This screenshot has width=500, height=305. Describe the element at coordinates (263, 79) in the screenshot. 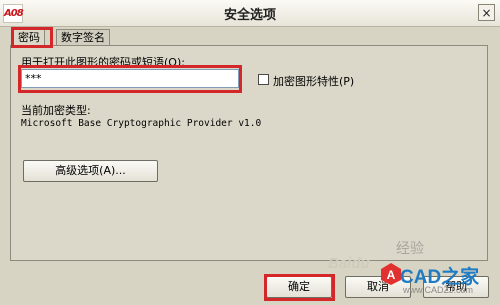

I see `encrypt-properties-checkbox` at that location.